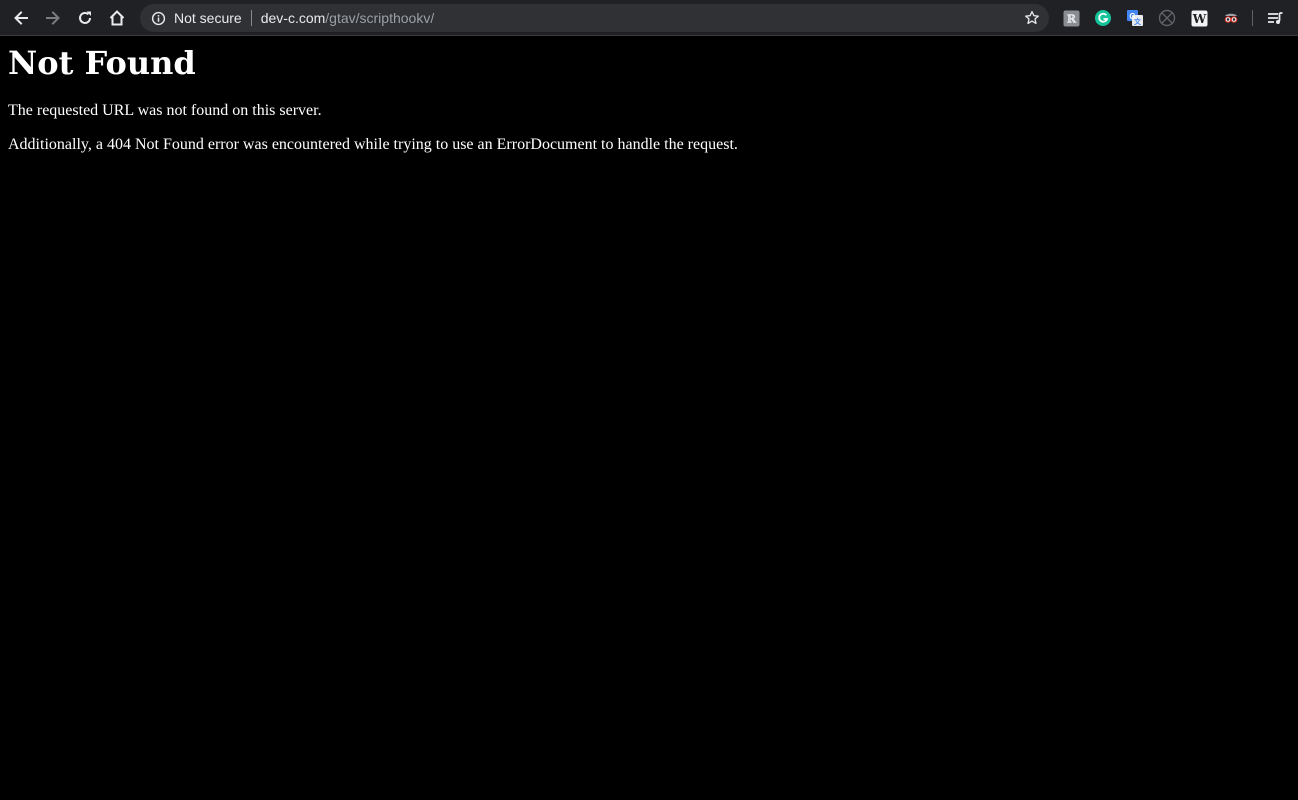 The height and width of the screenshot is (800, 1298). I want to click on grammarly-icon, so click(1103, 18).